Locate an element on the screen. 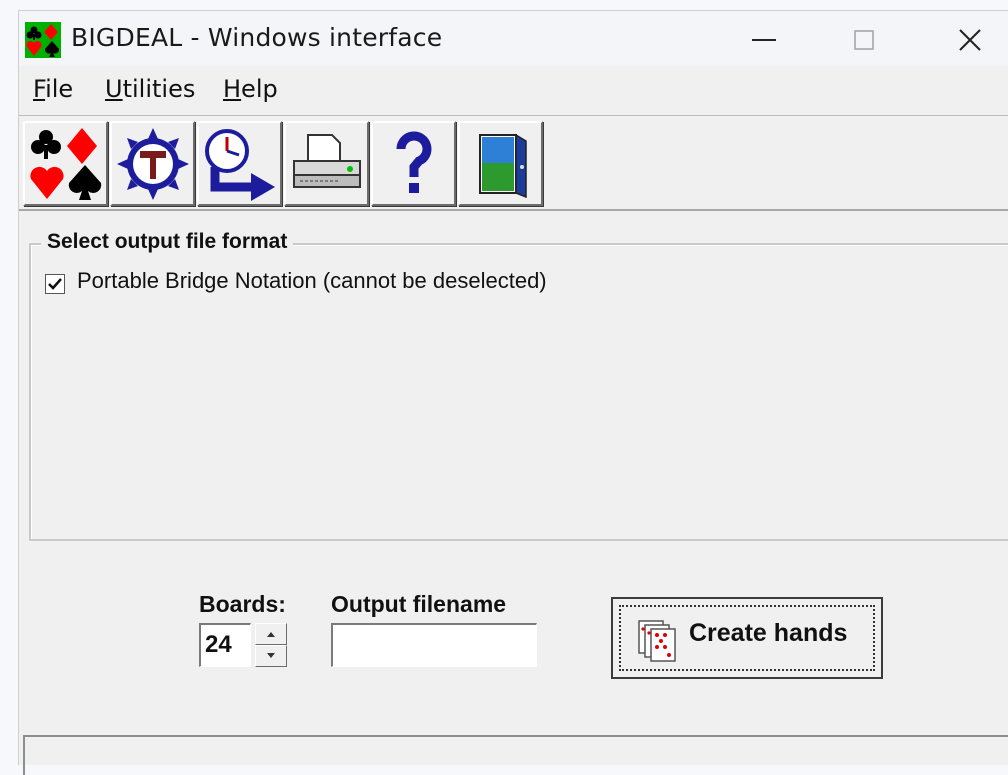  close-icon is located at coordinates (970, 40).